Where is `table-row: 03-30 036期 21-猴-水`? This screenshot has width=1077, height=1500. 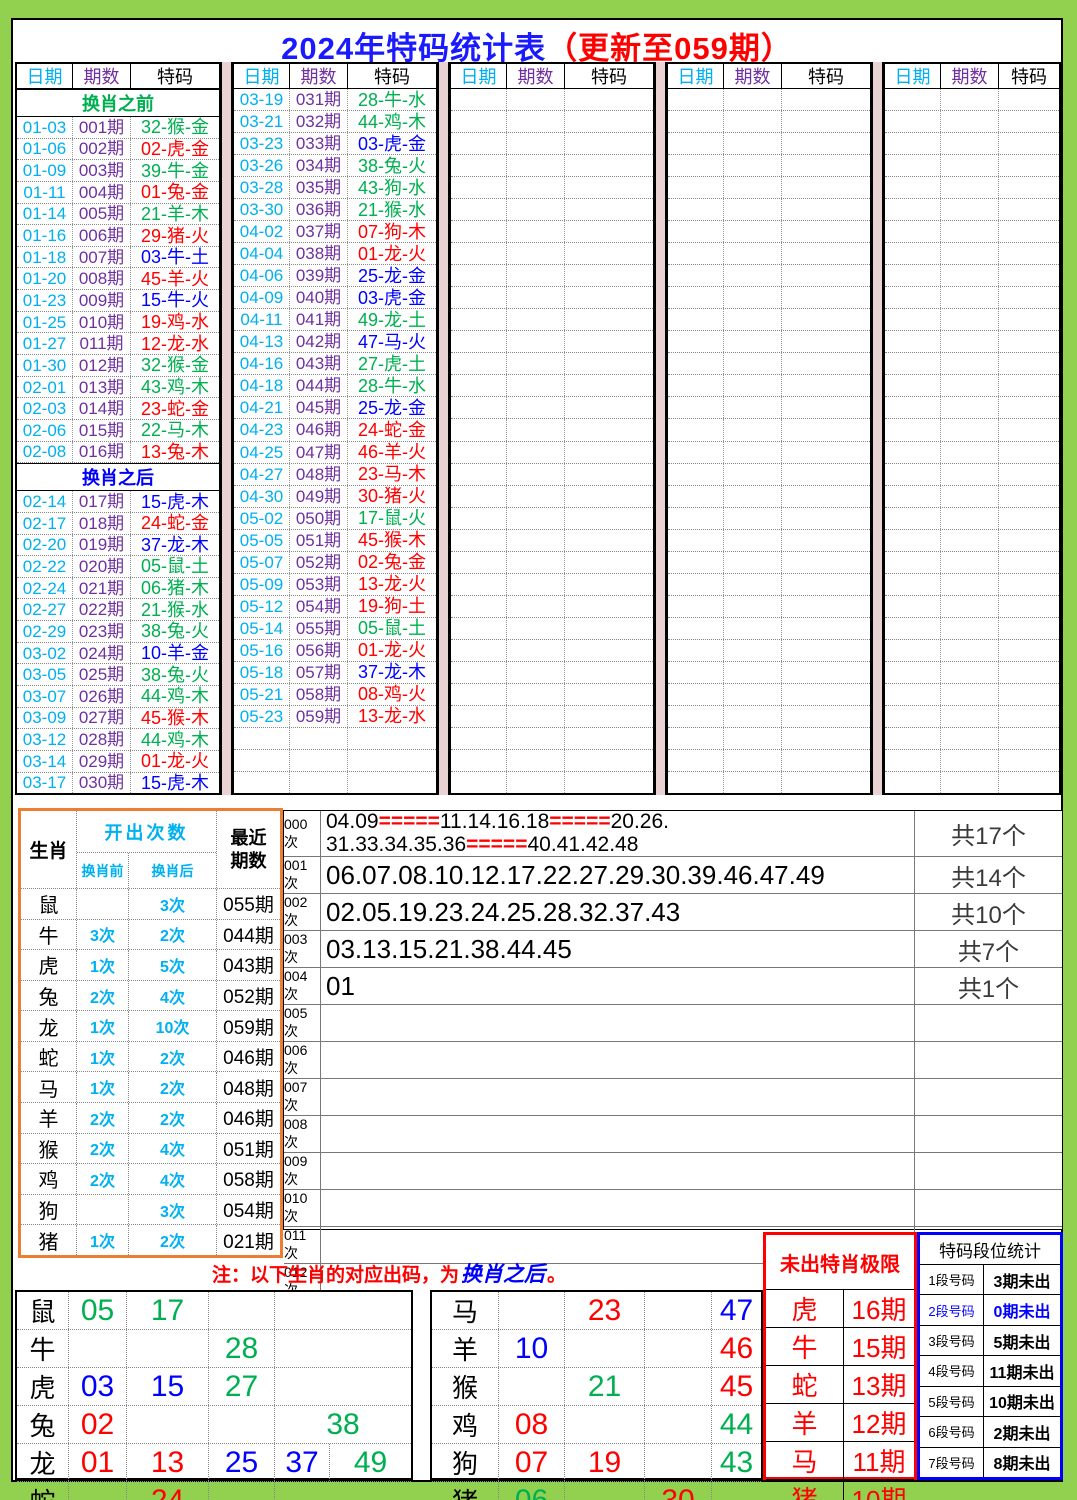
table-row: 03-30 036期 21-猴-水 is located at coordinates (335, 210).